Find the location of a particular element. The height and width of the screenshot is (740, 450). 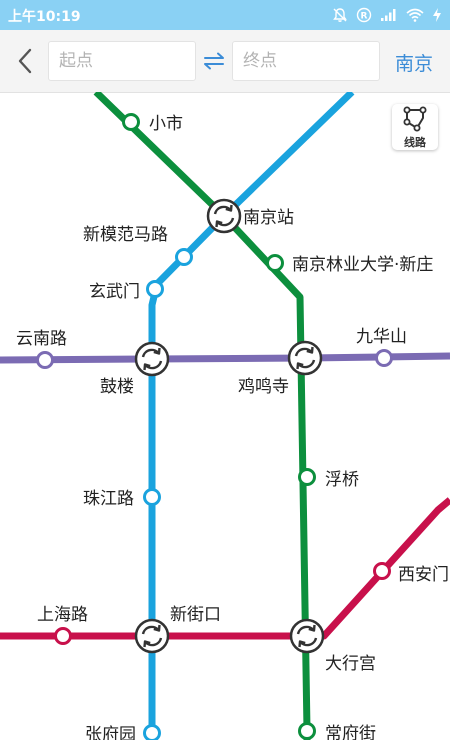

station-xinmofanmalu is located at coordinates (184, 257).